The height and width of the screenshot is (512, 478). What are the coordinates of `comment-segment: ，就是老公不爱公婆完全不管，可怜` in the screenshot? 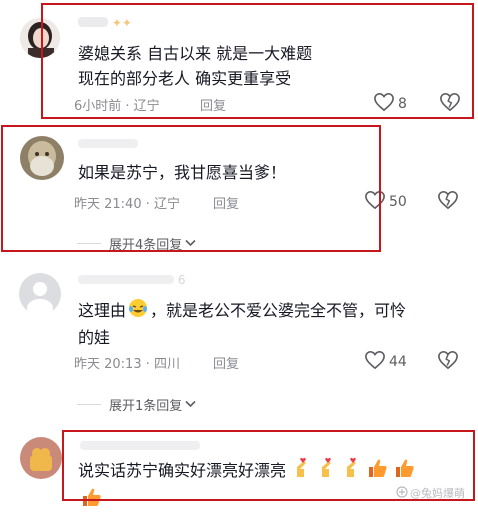 It's located at (278, 310).